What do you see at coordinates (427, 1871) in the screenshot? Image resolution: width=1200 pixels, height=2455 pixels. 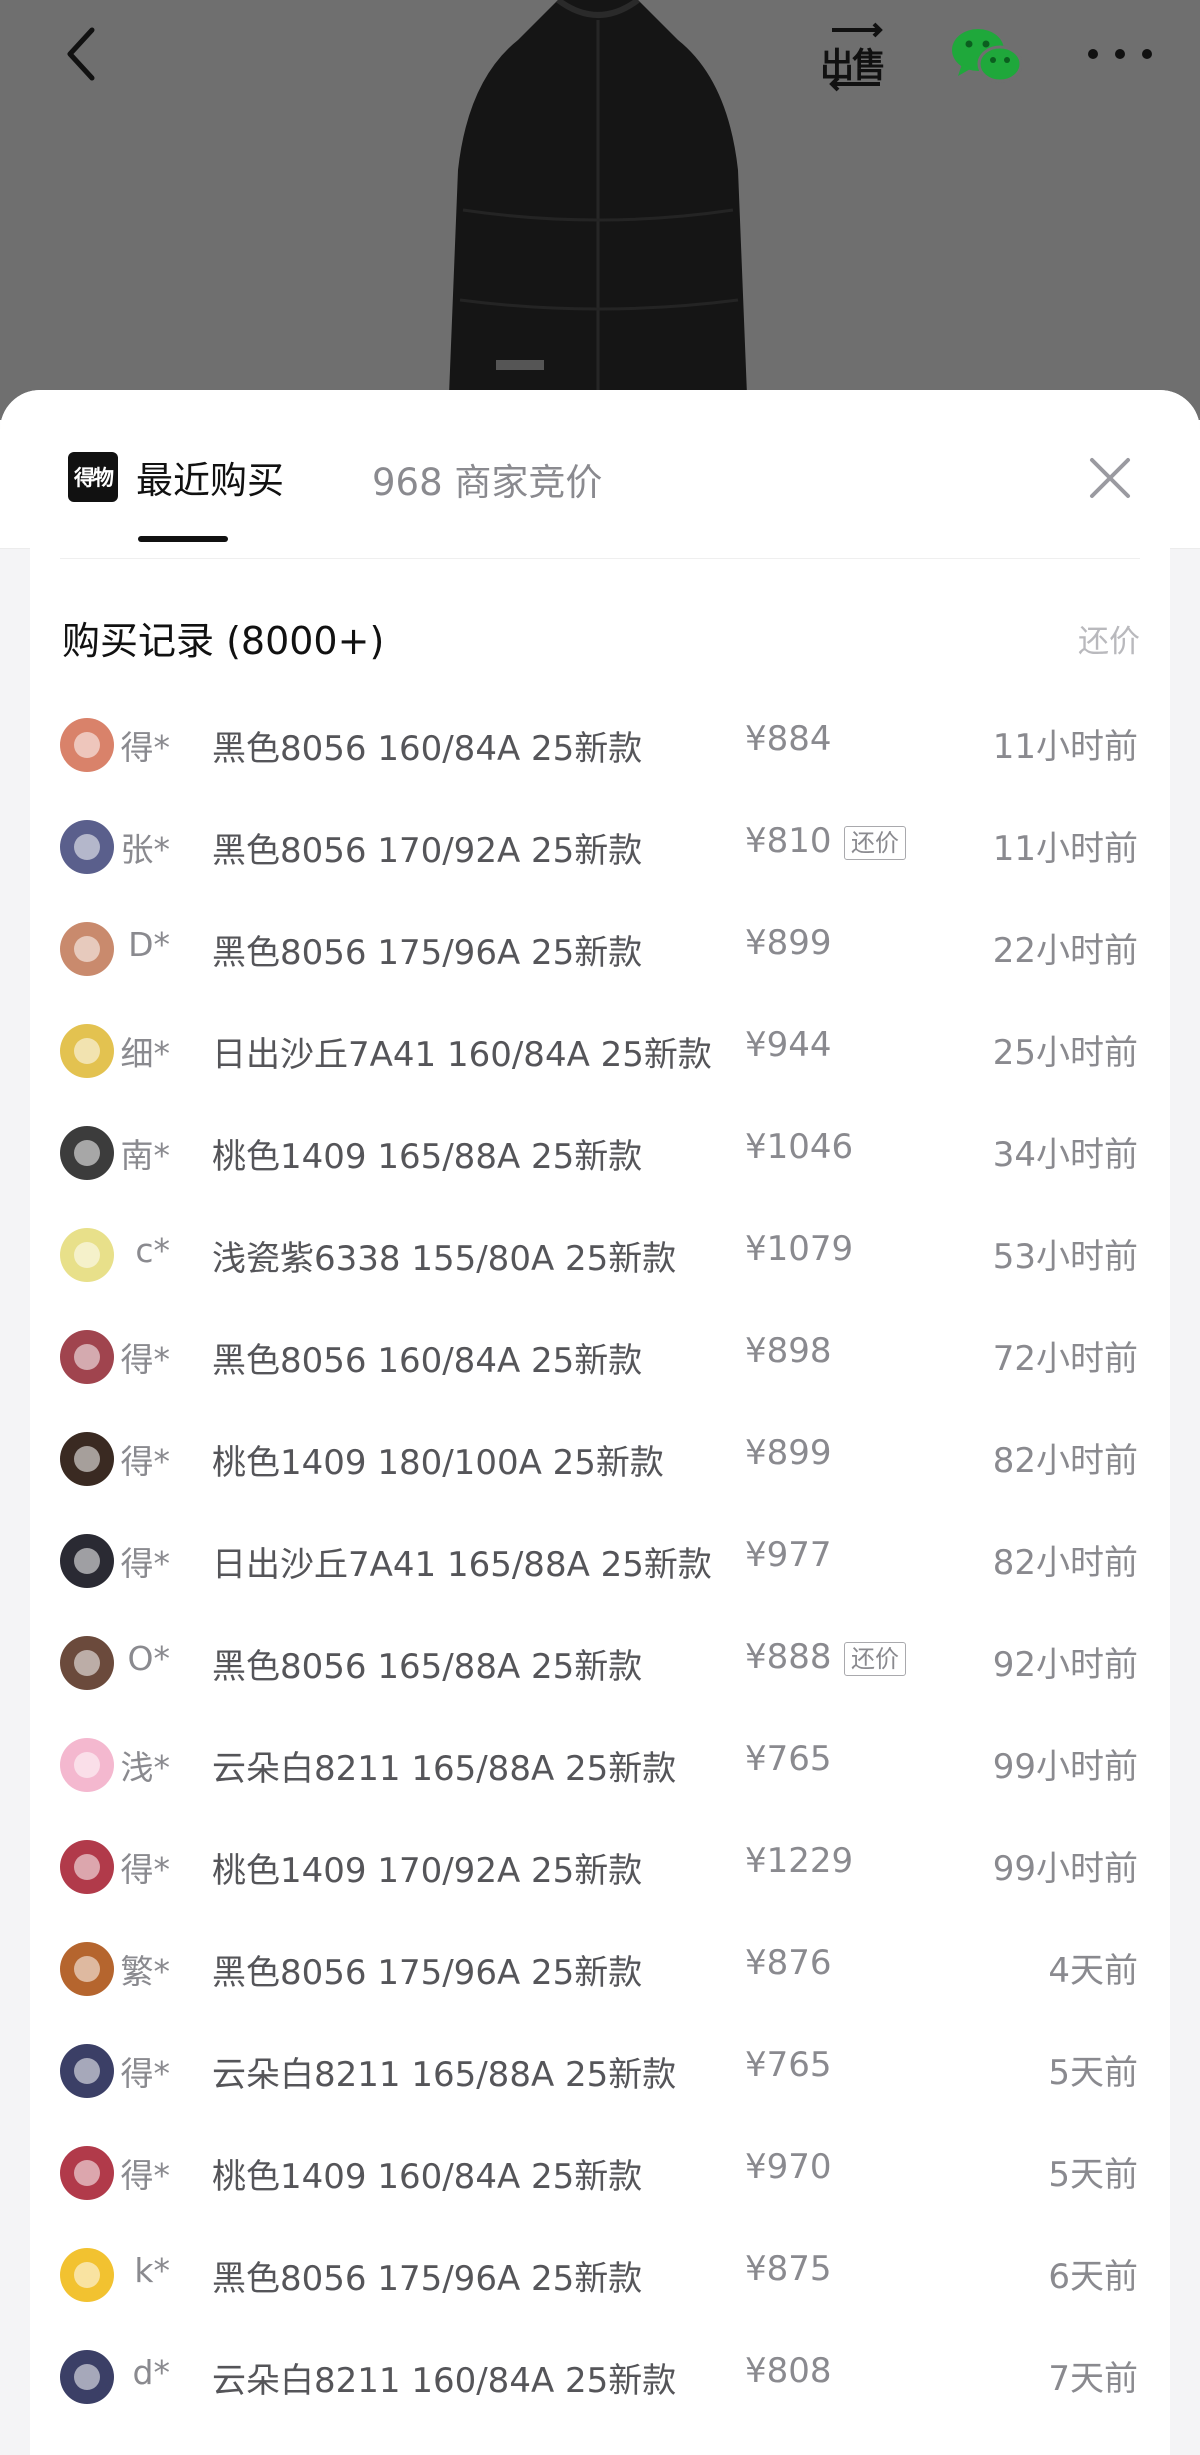 I see `item-spec: 桃色1409 170/92A 25新款` at bounding box center [427, 1871].